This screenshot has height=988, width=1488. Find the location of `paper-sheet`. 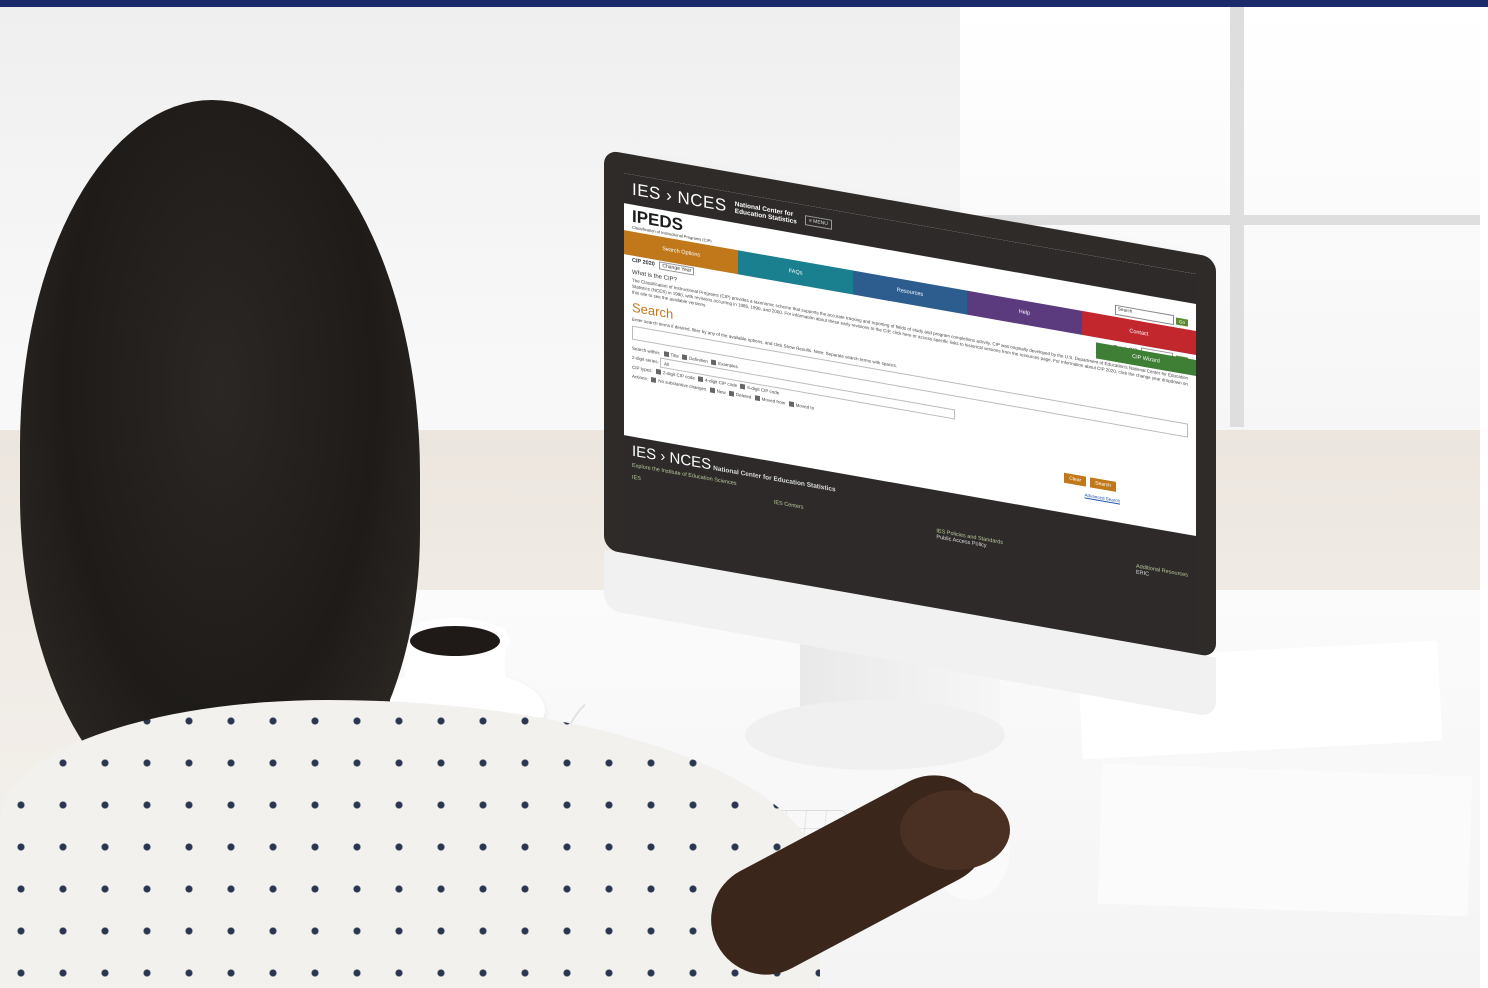

paper-sheet is located at coordinates (1285, 840).